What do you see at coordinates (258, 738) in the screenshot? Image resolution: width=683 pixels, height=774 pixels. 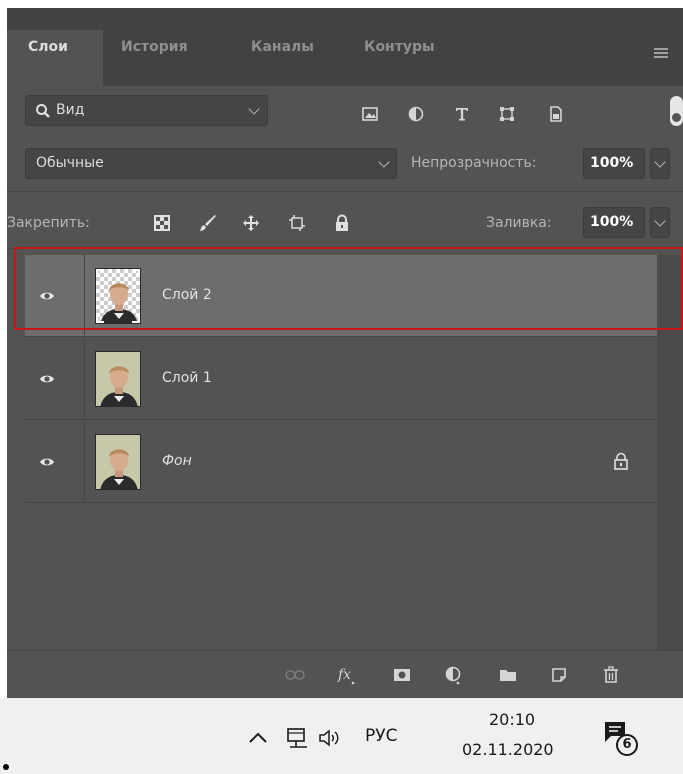 I see `show-hidden-icons-chevron-up-icon` at bounding box center [258, 738].